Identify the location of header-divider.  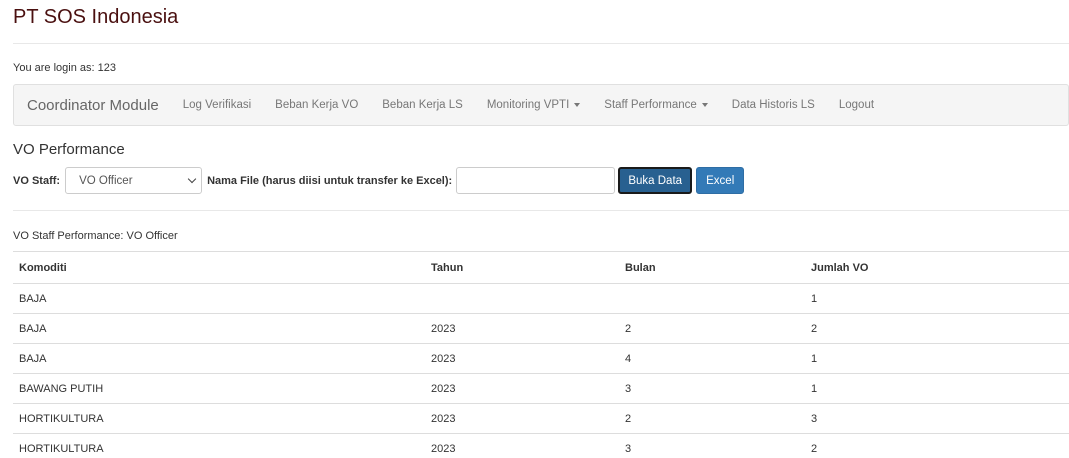
(541, 43).